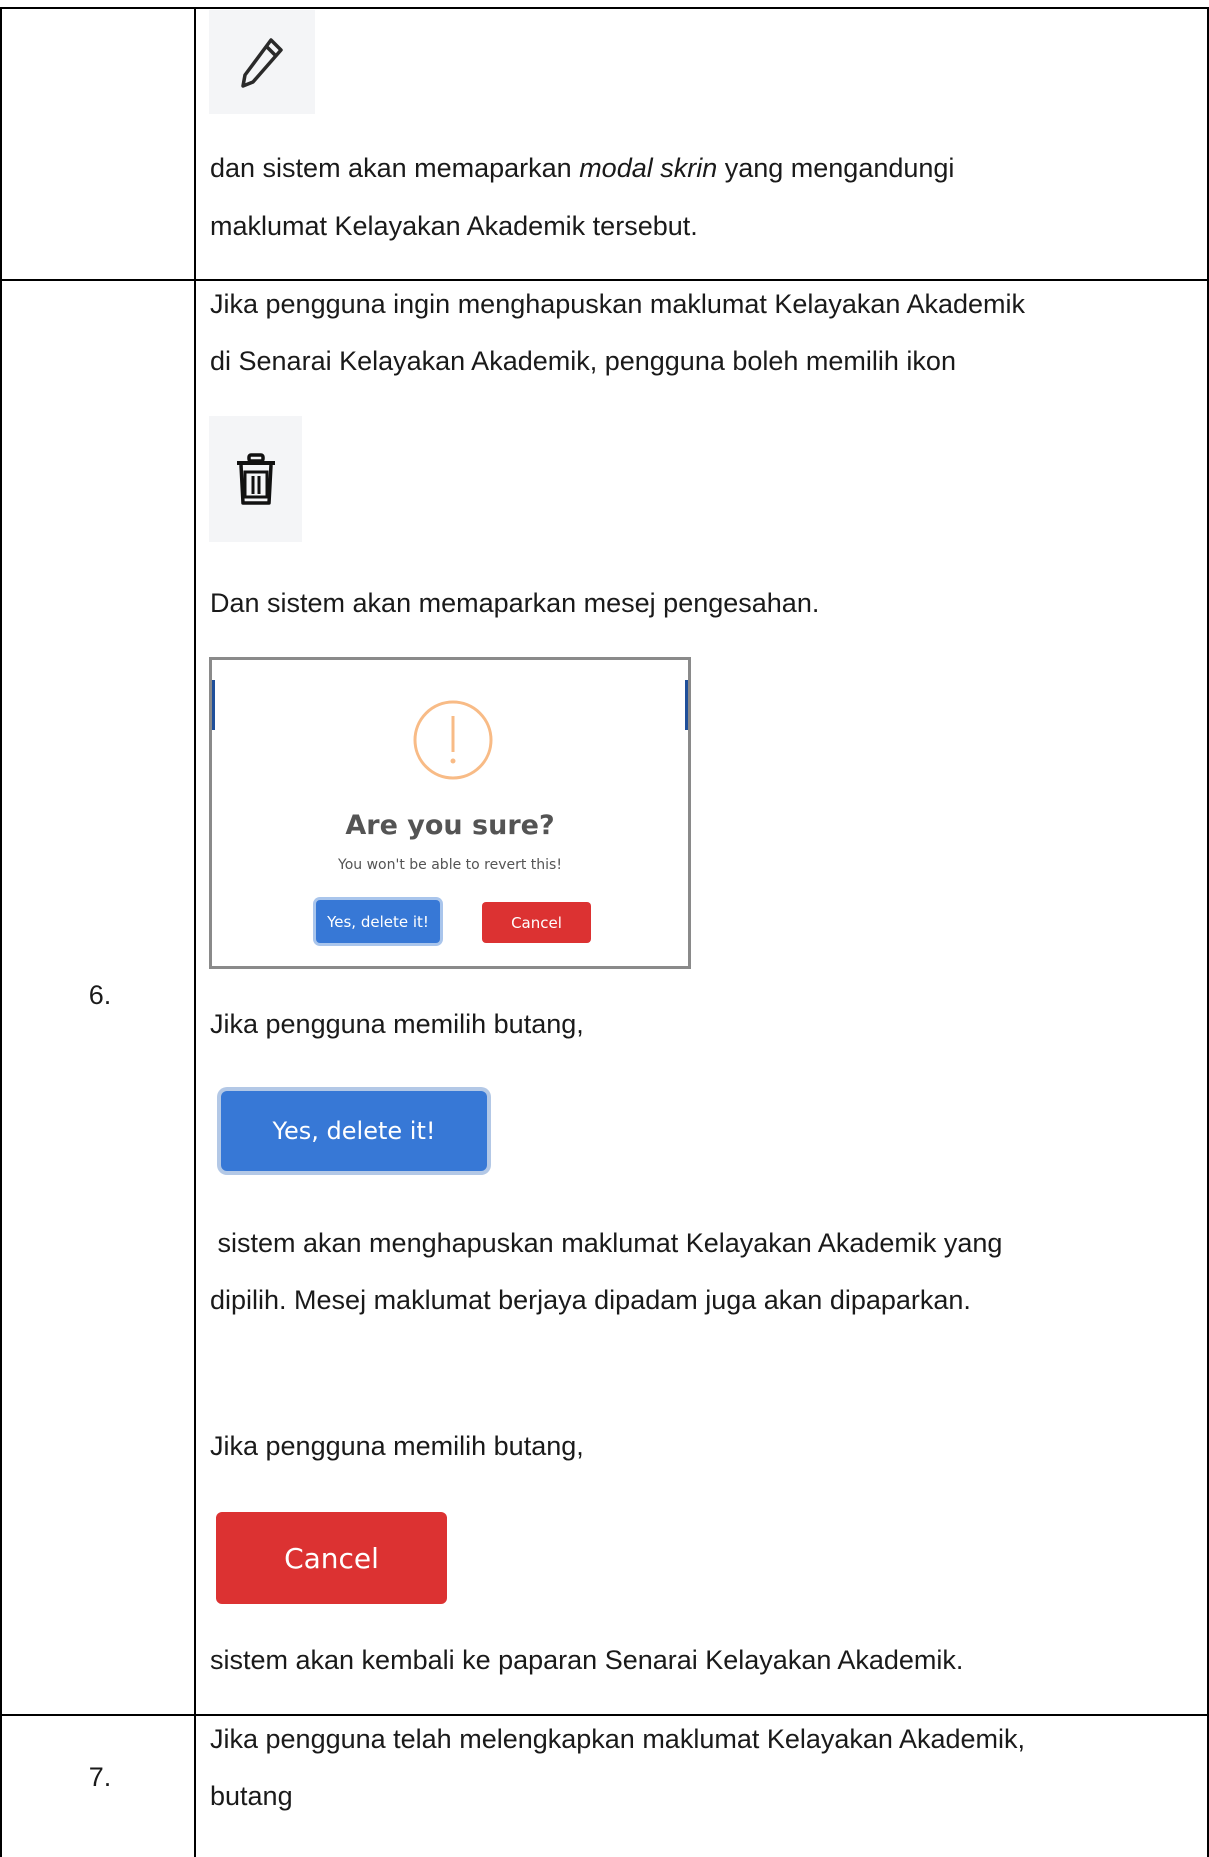 Image resolution: width=1209 pixels, height=1857 pixels. What do you see at coordinates (604, 8) in the screenshot?
I see `table-border-top` at bounding box center [604, 8].